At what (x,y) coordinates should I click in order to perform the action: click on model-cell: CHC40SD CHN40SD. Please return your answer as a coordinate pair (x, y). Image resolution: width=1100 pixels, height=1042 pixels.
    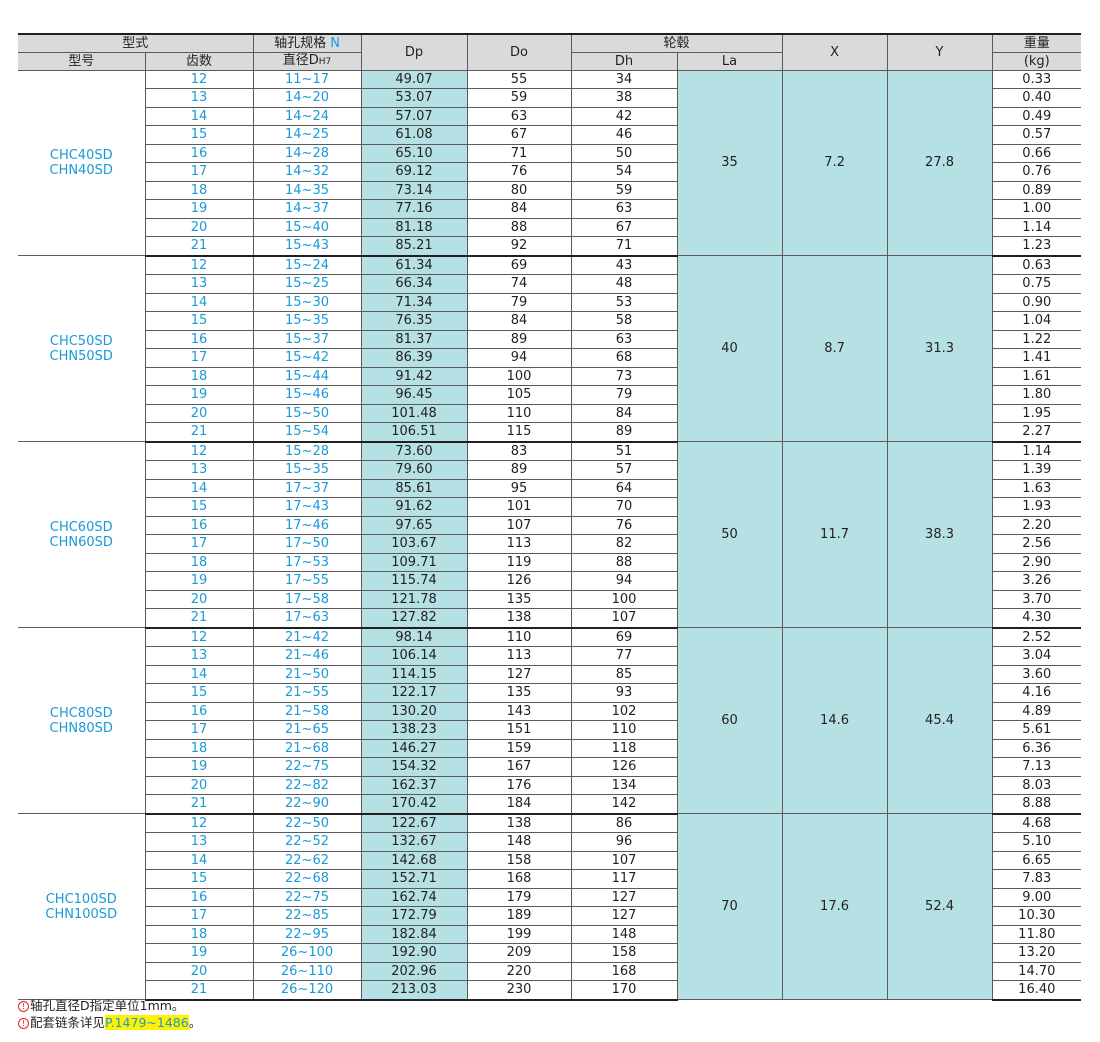
    Looking at the image, I should click on (82, 163).